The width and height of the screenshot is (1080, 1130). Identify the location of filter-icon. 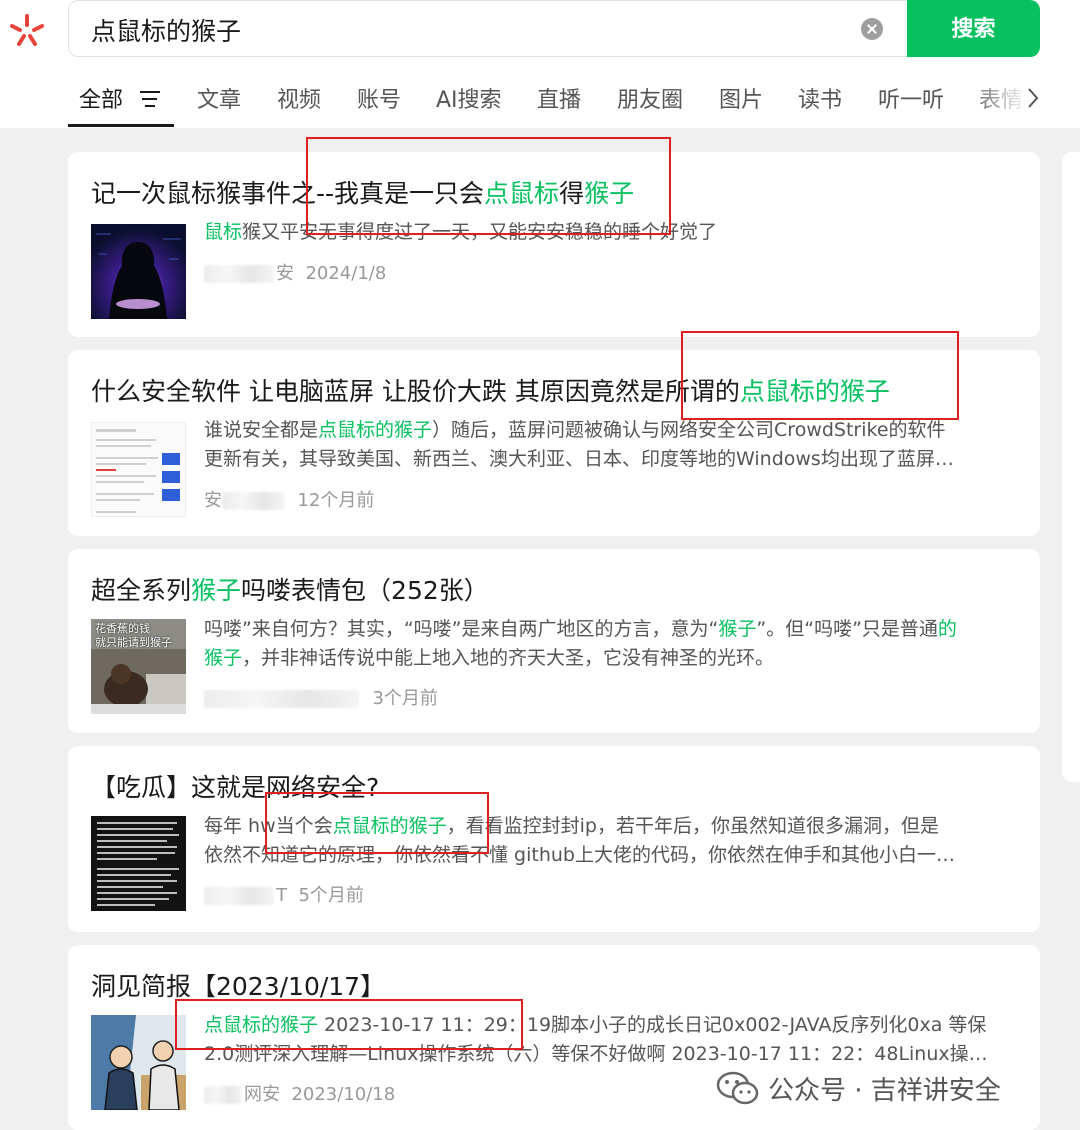
(150, 99).